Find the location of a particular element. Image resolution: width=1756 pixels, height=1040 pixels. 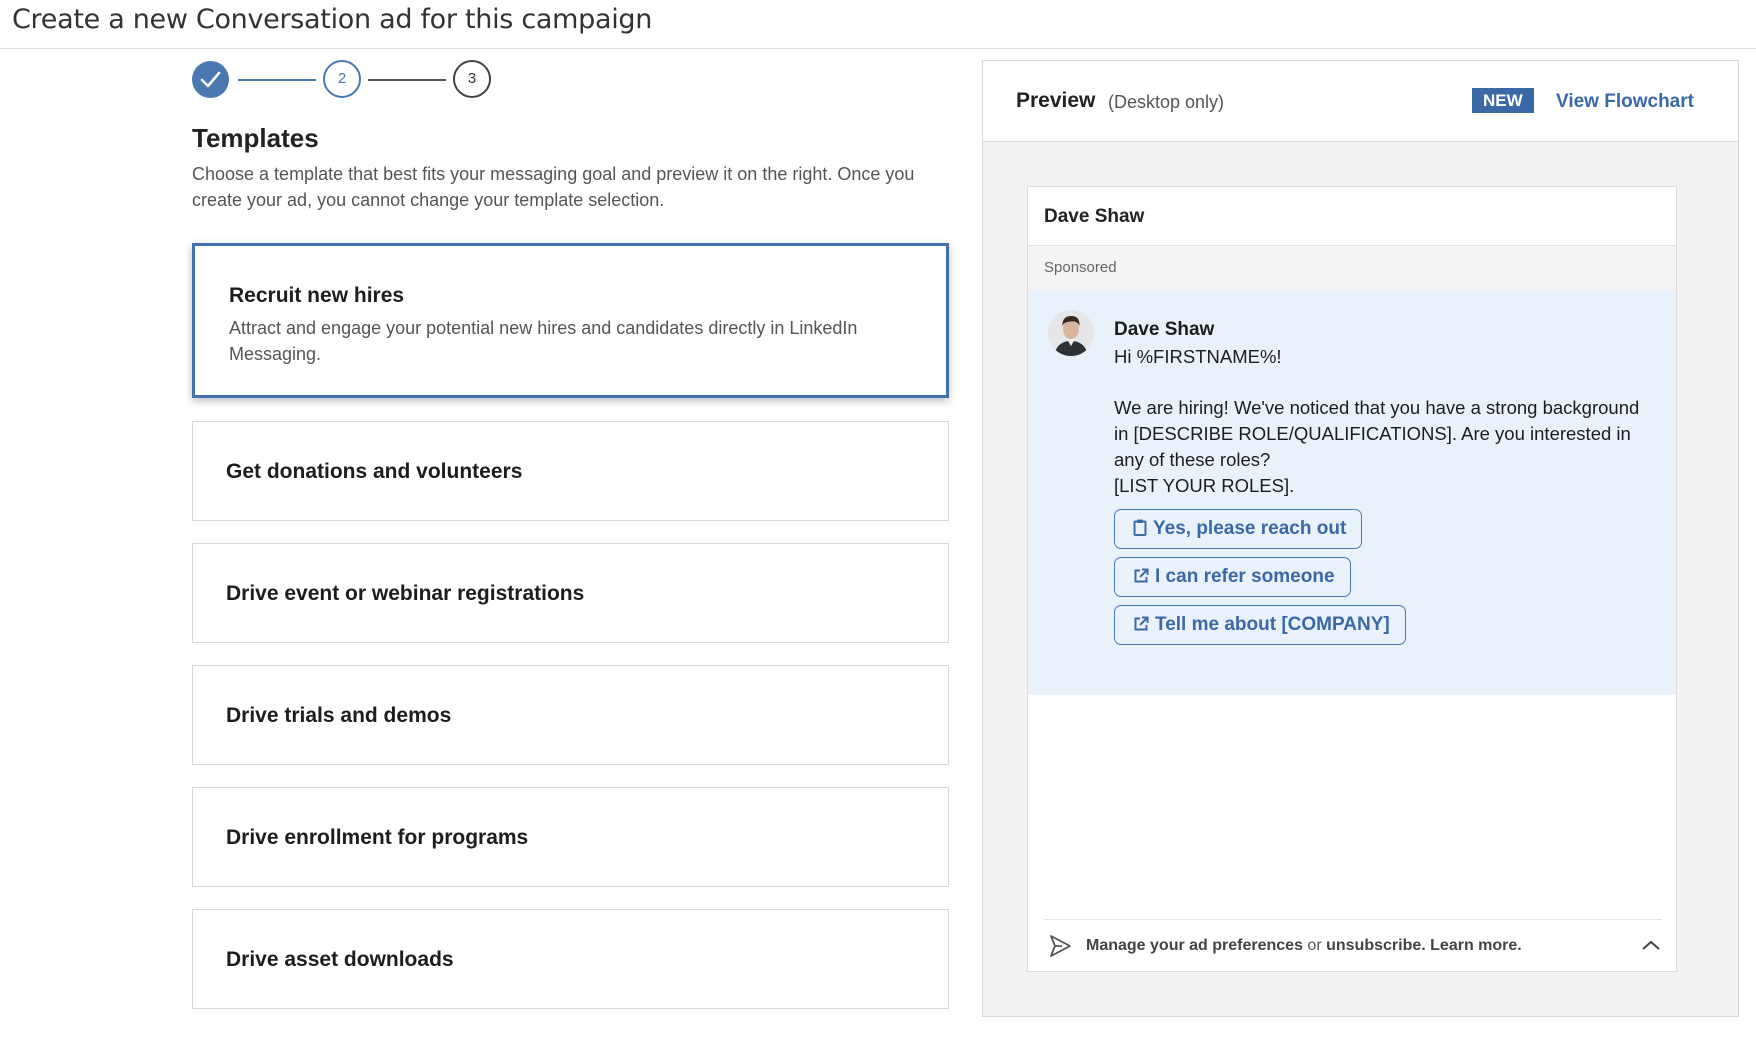

clipboard-icon is located at coordinates (1140, 530).